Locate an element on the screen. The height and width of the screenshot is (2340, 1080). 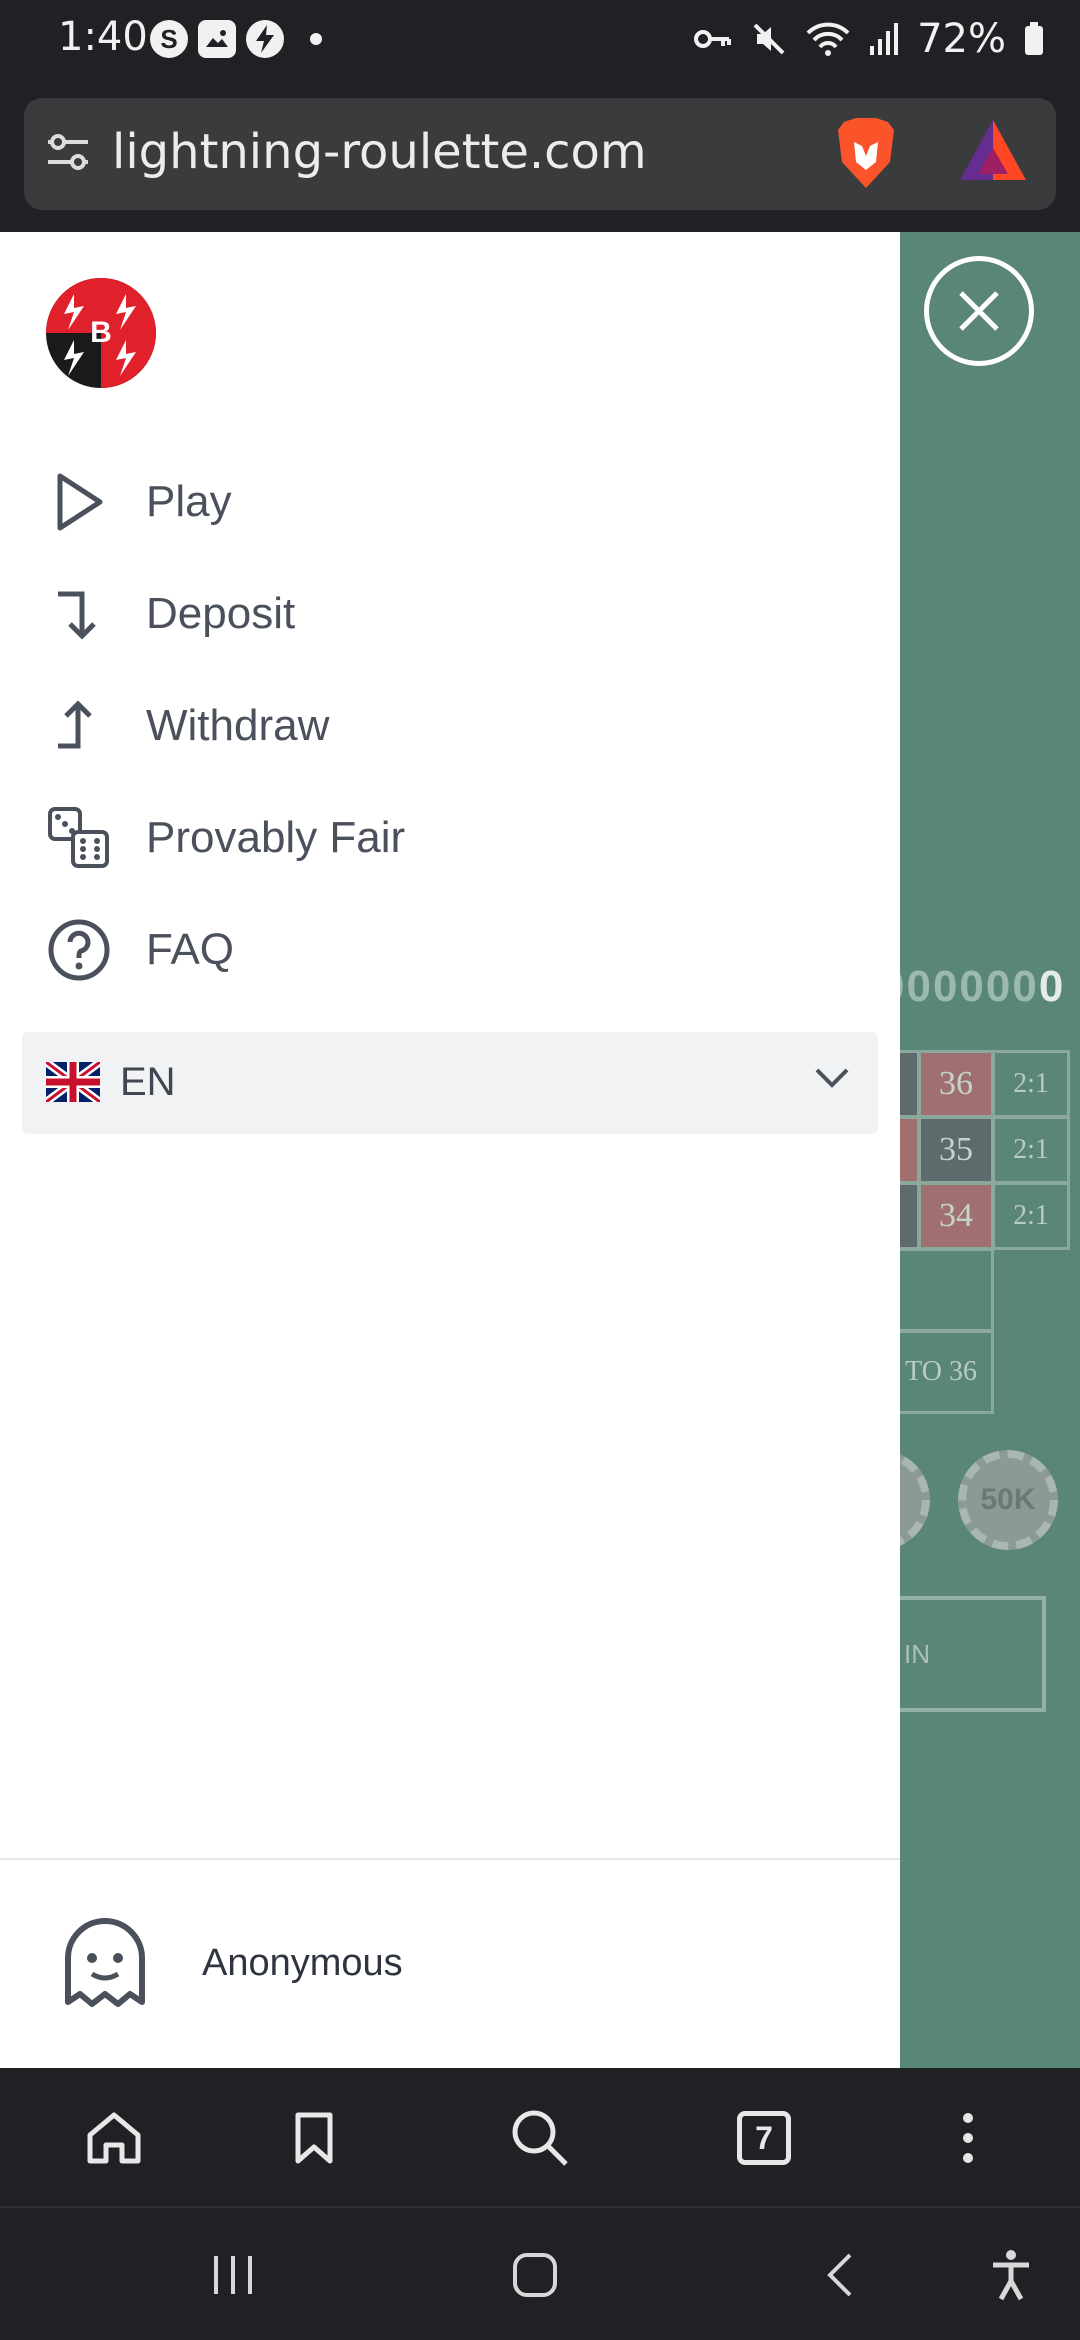
chip-50k: 50K is located at coordinates (1008, 1500).